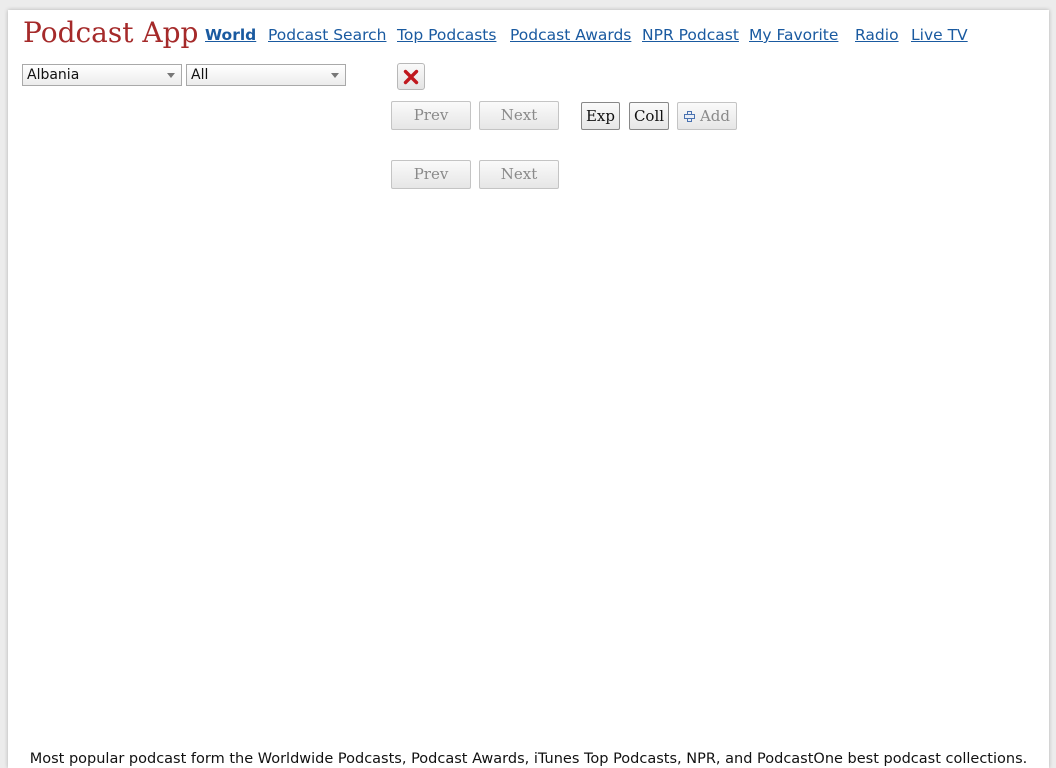  I want to click on add-button: Add, so click(707, 116).